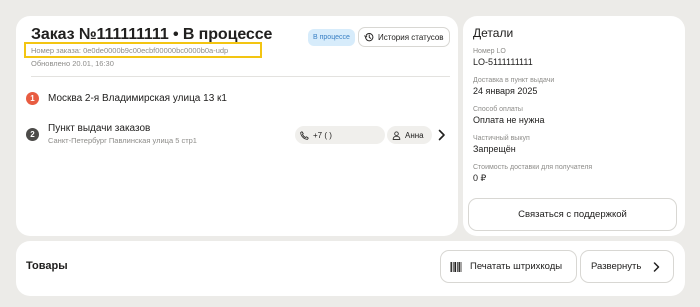  Describe the element at coordinates (240, 76) in the screenshot. I see `divider` at that location.